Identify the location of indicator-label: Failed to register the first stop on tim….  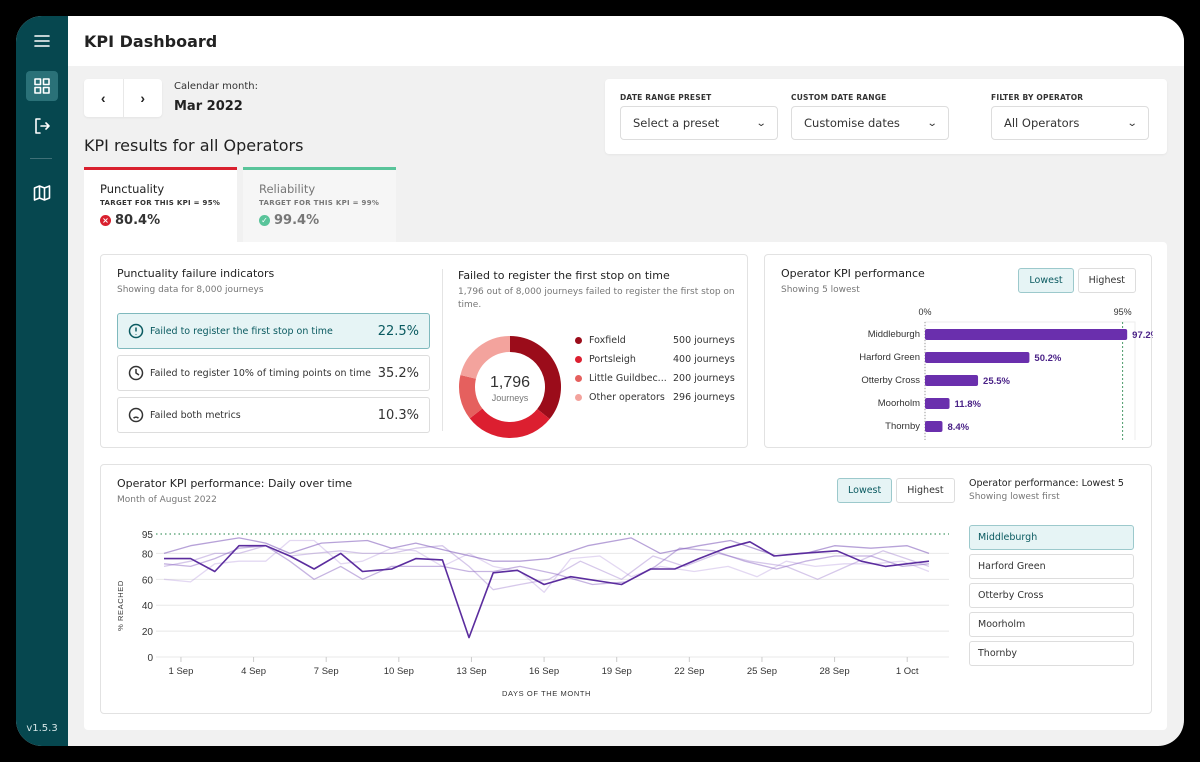
(241, 331).